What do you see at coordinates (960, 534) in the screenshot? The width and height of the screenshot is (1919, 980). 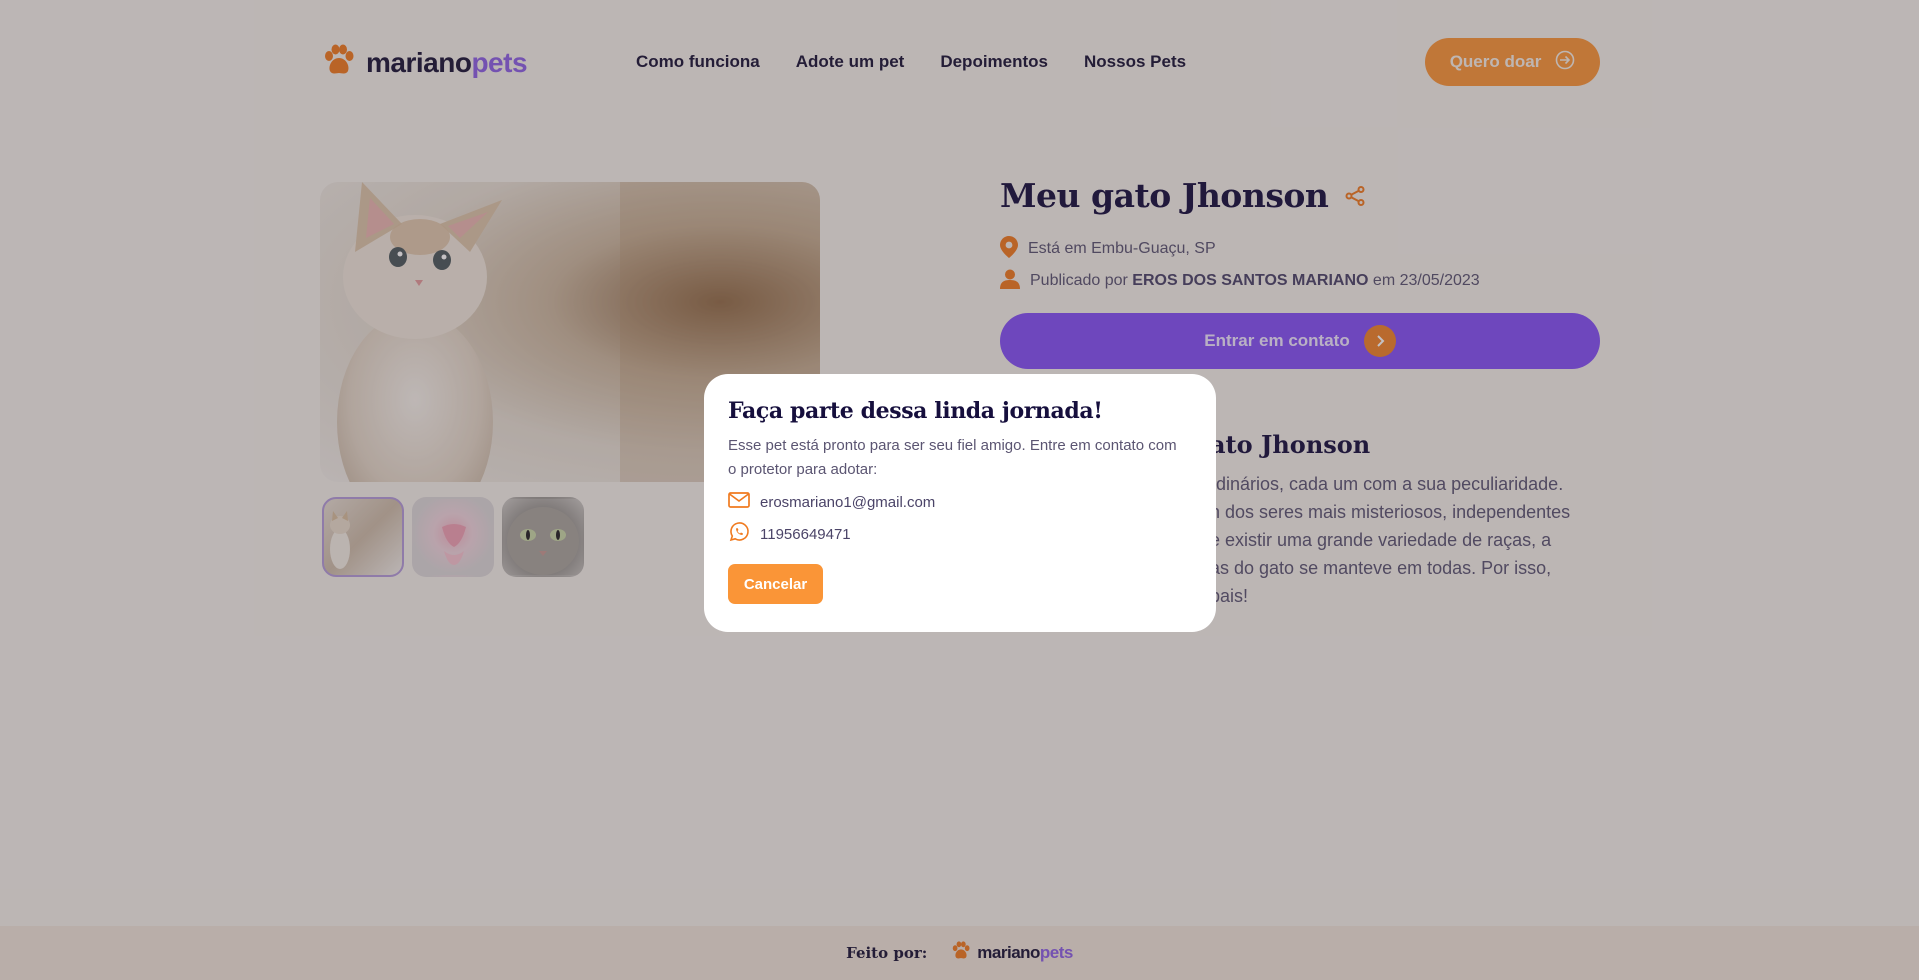 I see `modal-phone-row: 11956649471` at bounding box center [960, 534].